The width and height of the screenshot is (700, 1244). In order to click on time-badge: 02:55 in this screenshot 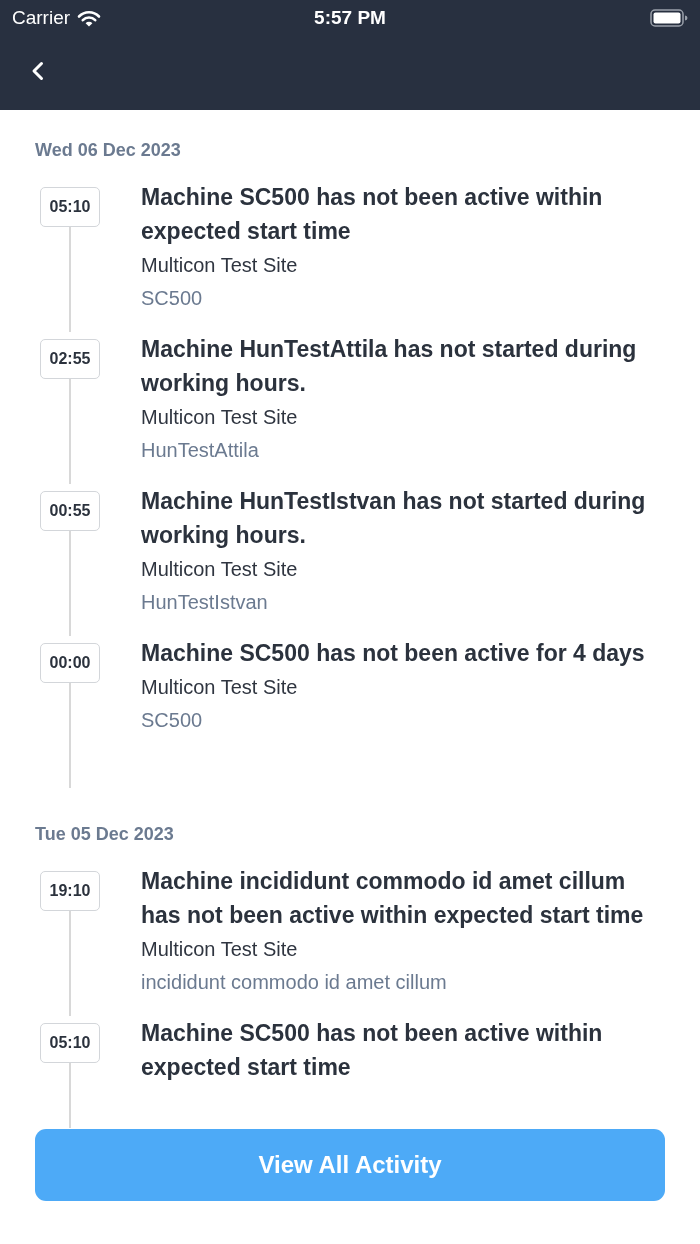, I will do `click(70, 359)`.